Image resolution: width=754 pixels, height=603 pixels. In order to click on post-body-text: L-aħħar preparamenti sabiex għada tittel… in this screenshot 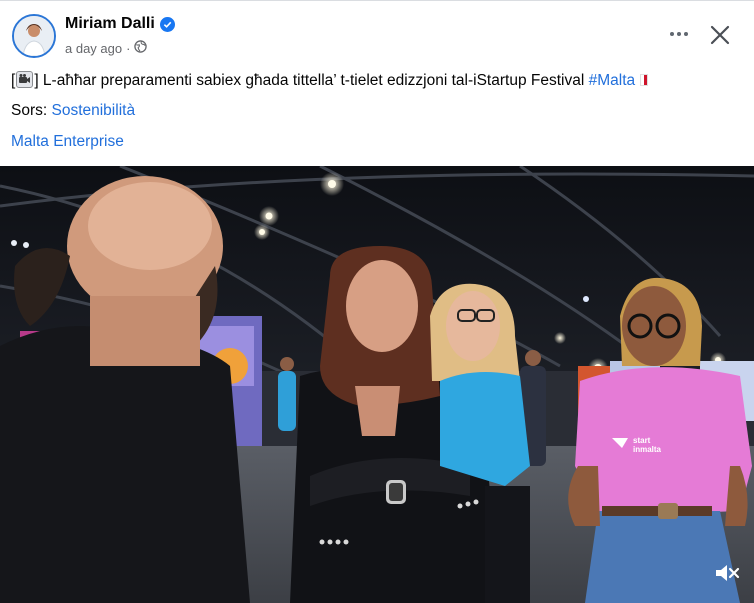, I will do `click(313, 80)`.